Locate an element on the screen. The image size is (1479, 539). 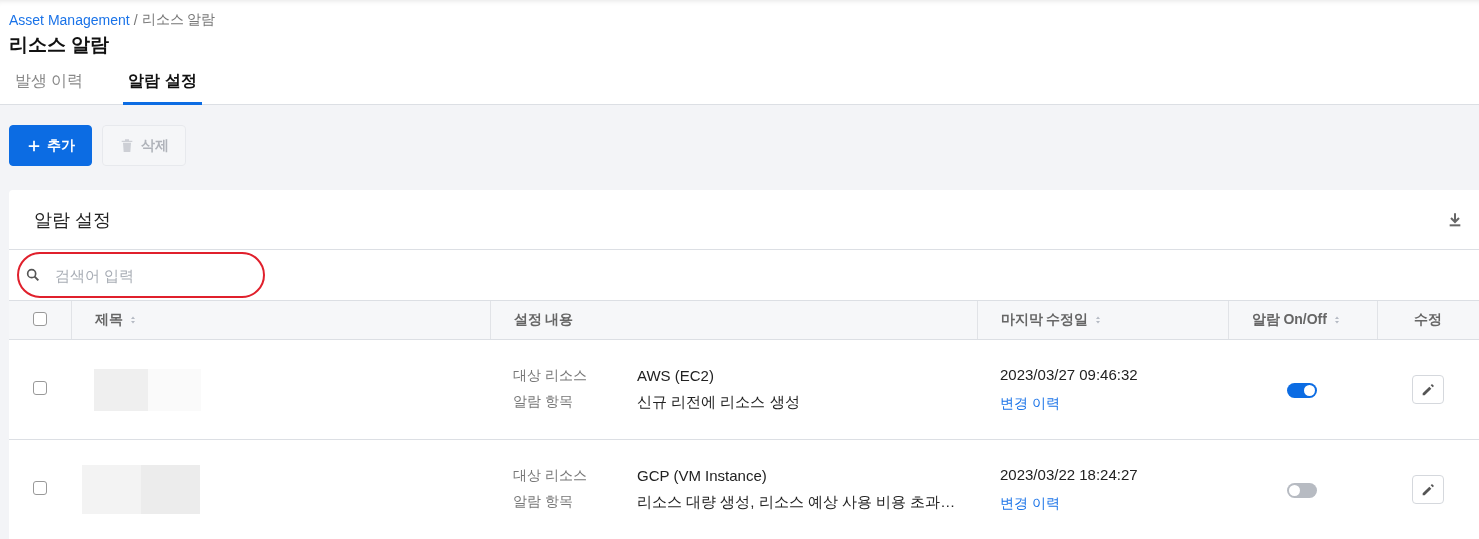
column-header: 수정 is located at coordinates (1428, 320).